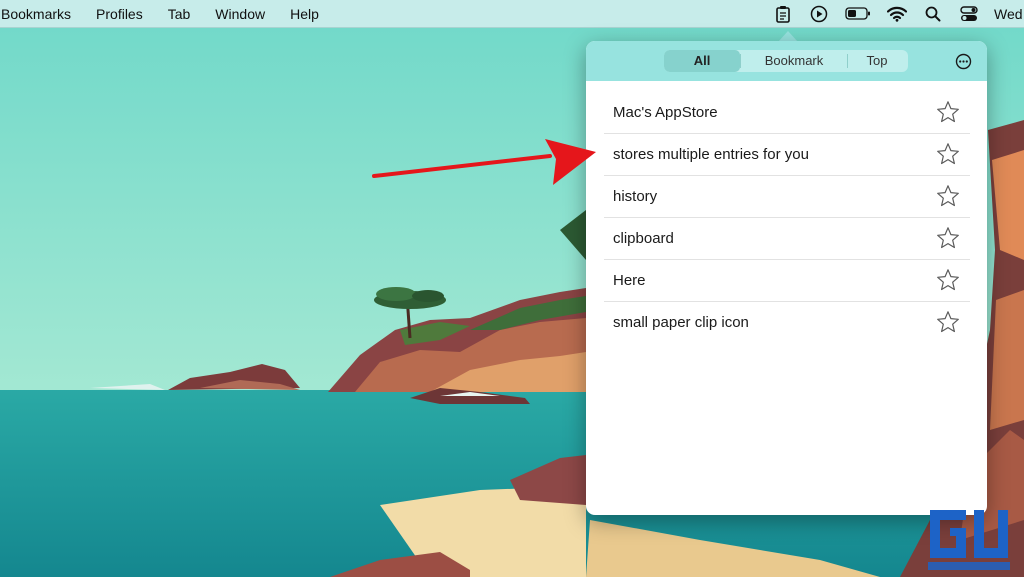  Describe the element at coordinates (512, 14) in the screenshot. I see `menu-bar: Bookmarks Profiles Tab Window Help Wed` at that location.